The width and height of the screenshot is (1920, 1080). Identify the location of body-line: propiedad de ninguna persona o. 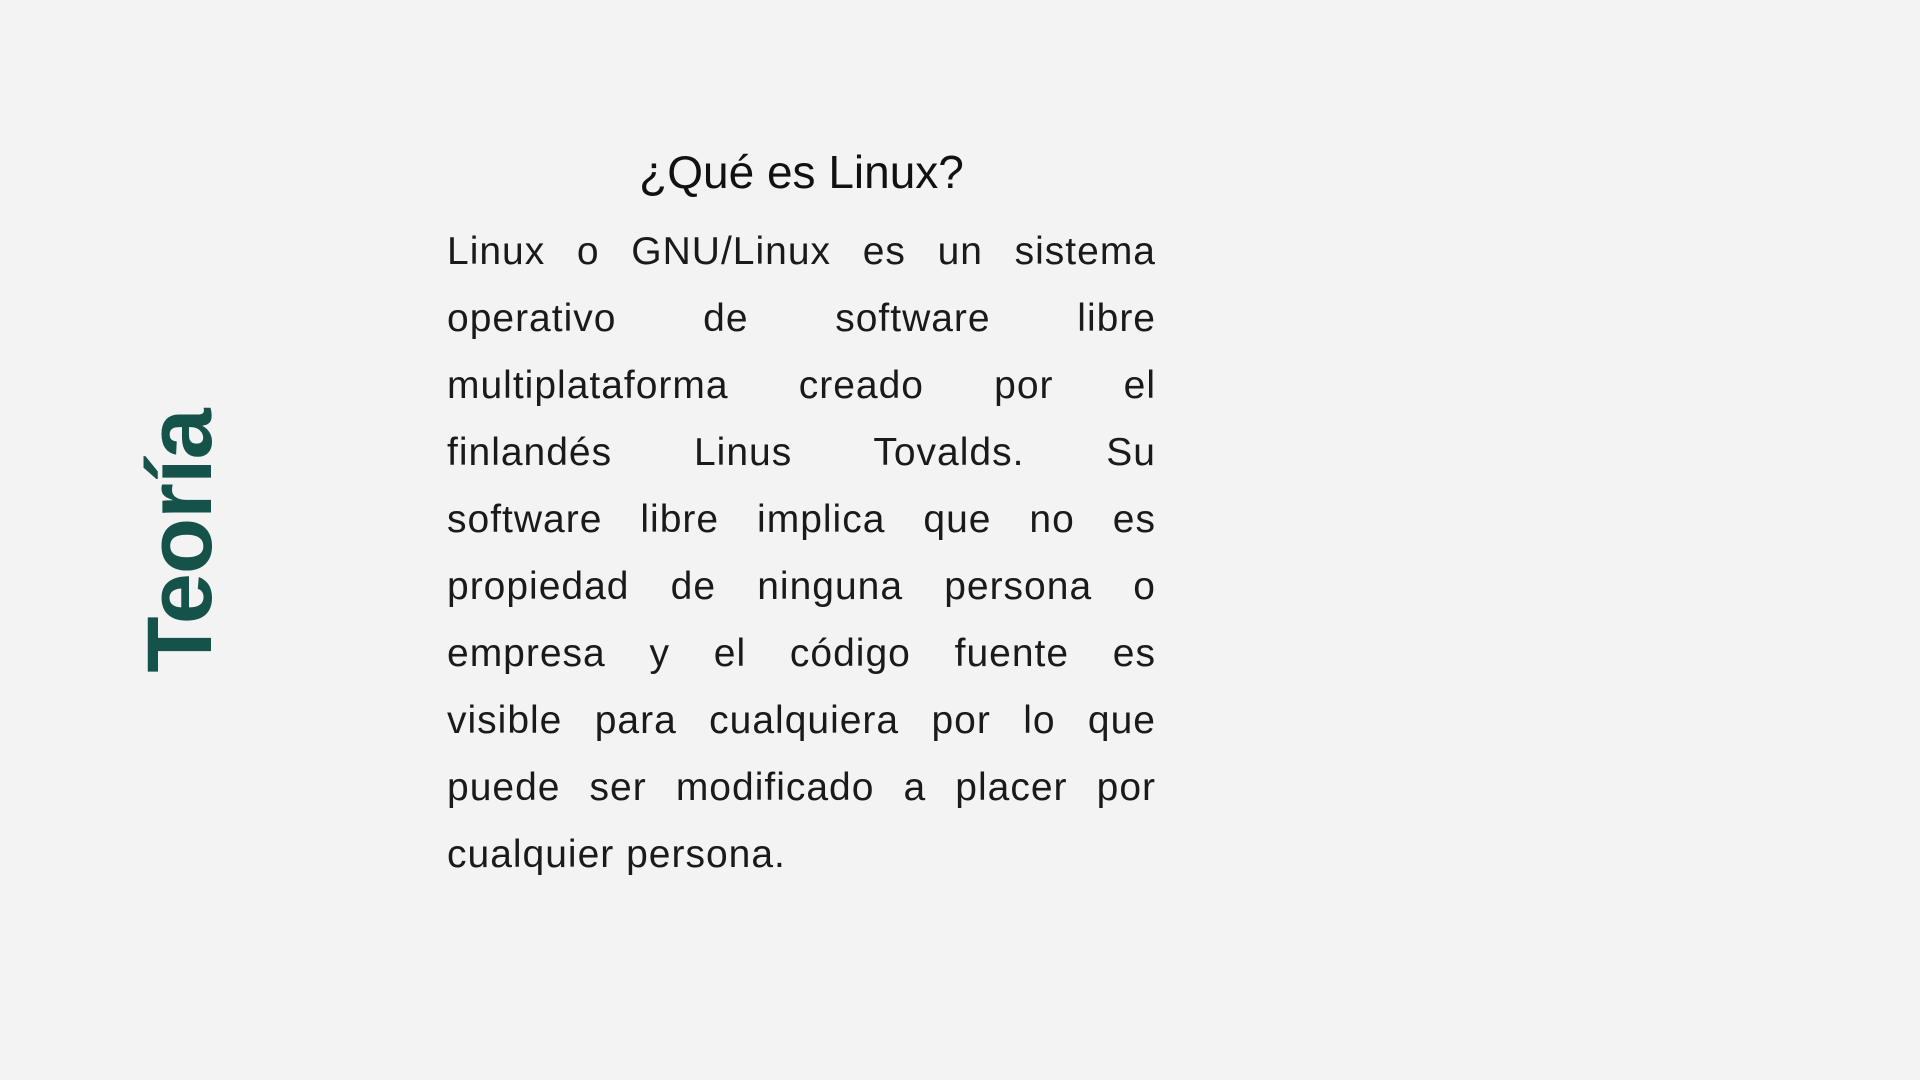
(801, 586).